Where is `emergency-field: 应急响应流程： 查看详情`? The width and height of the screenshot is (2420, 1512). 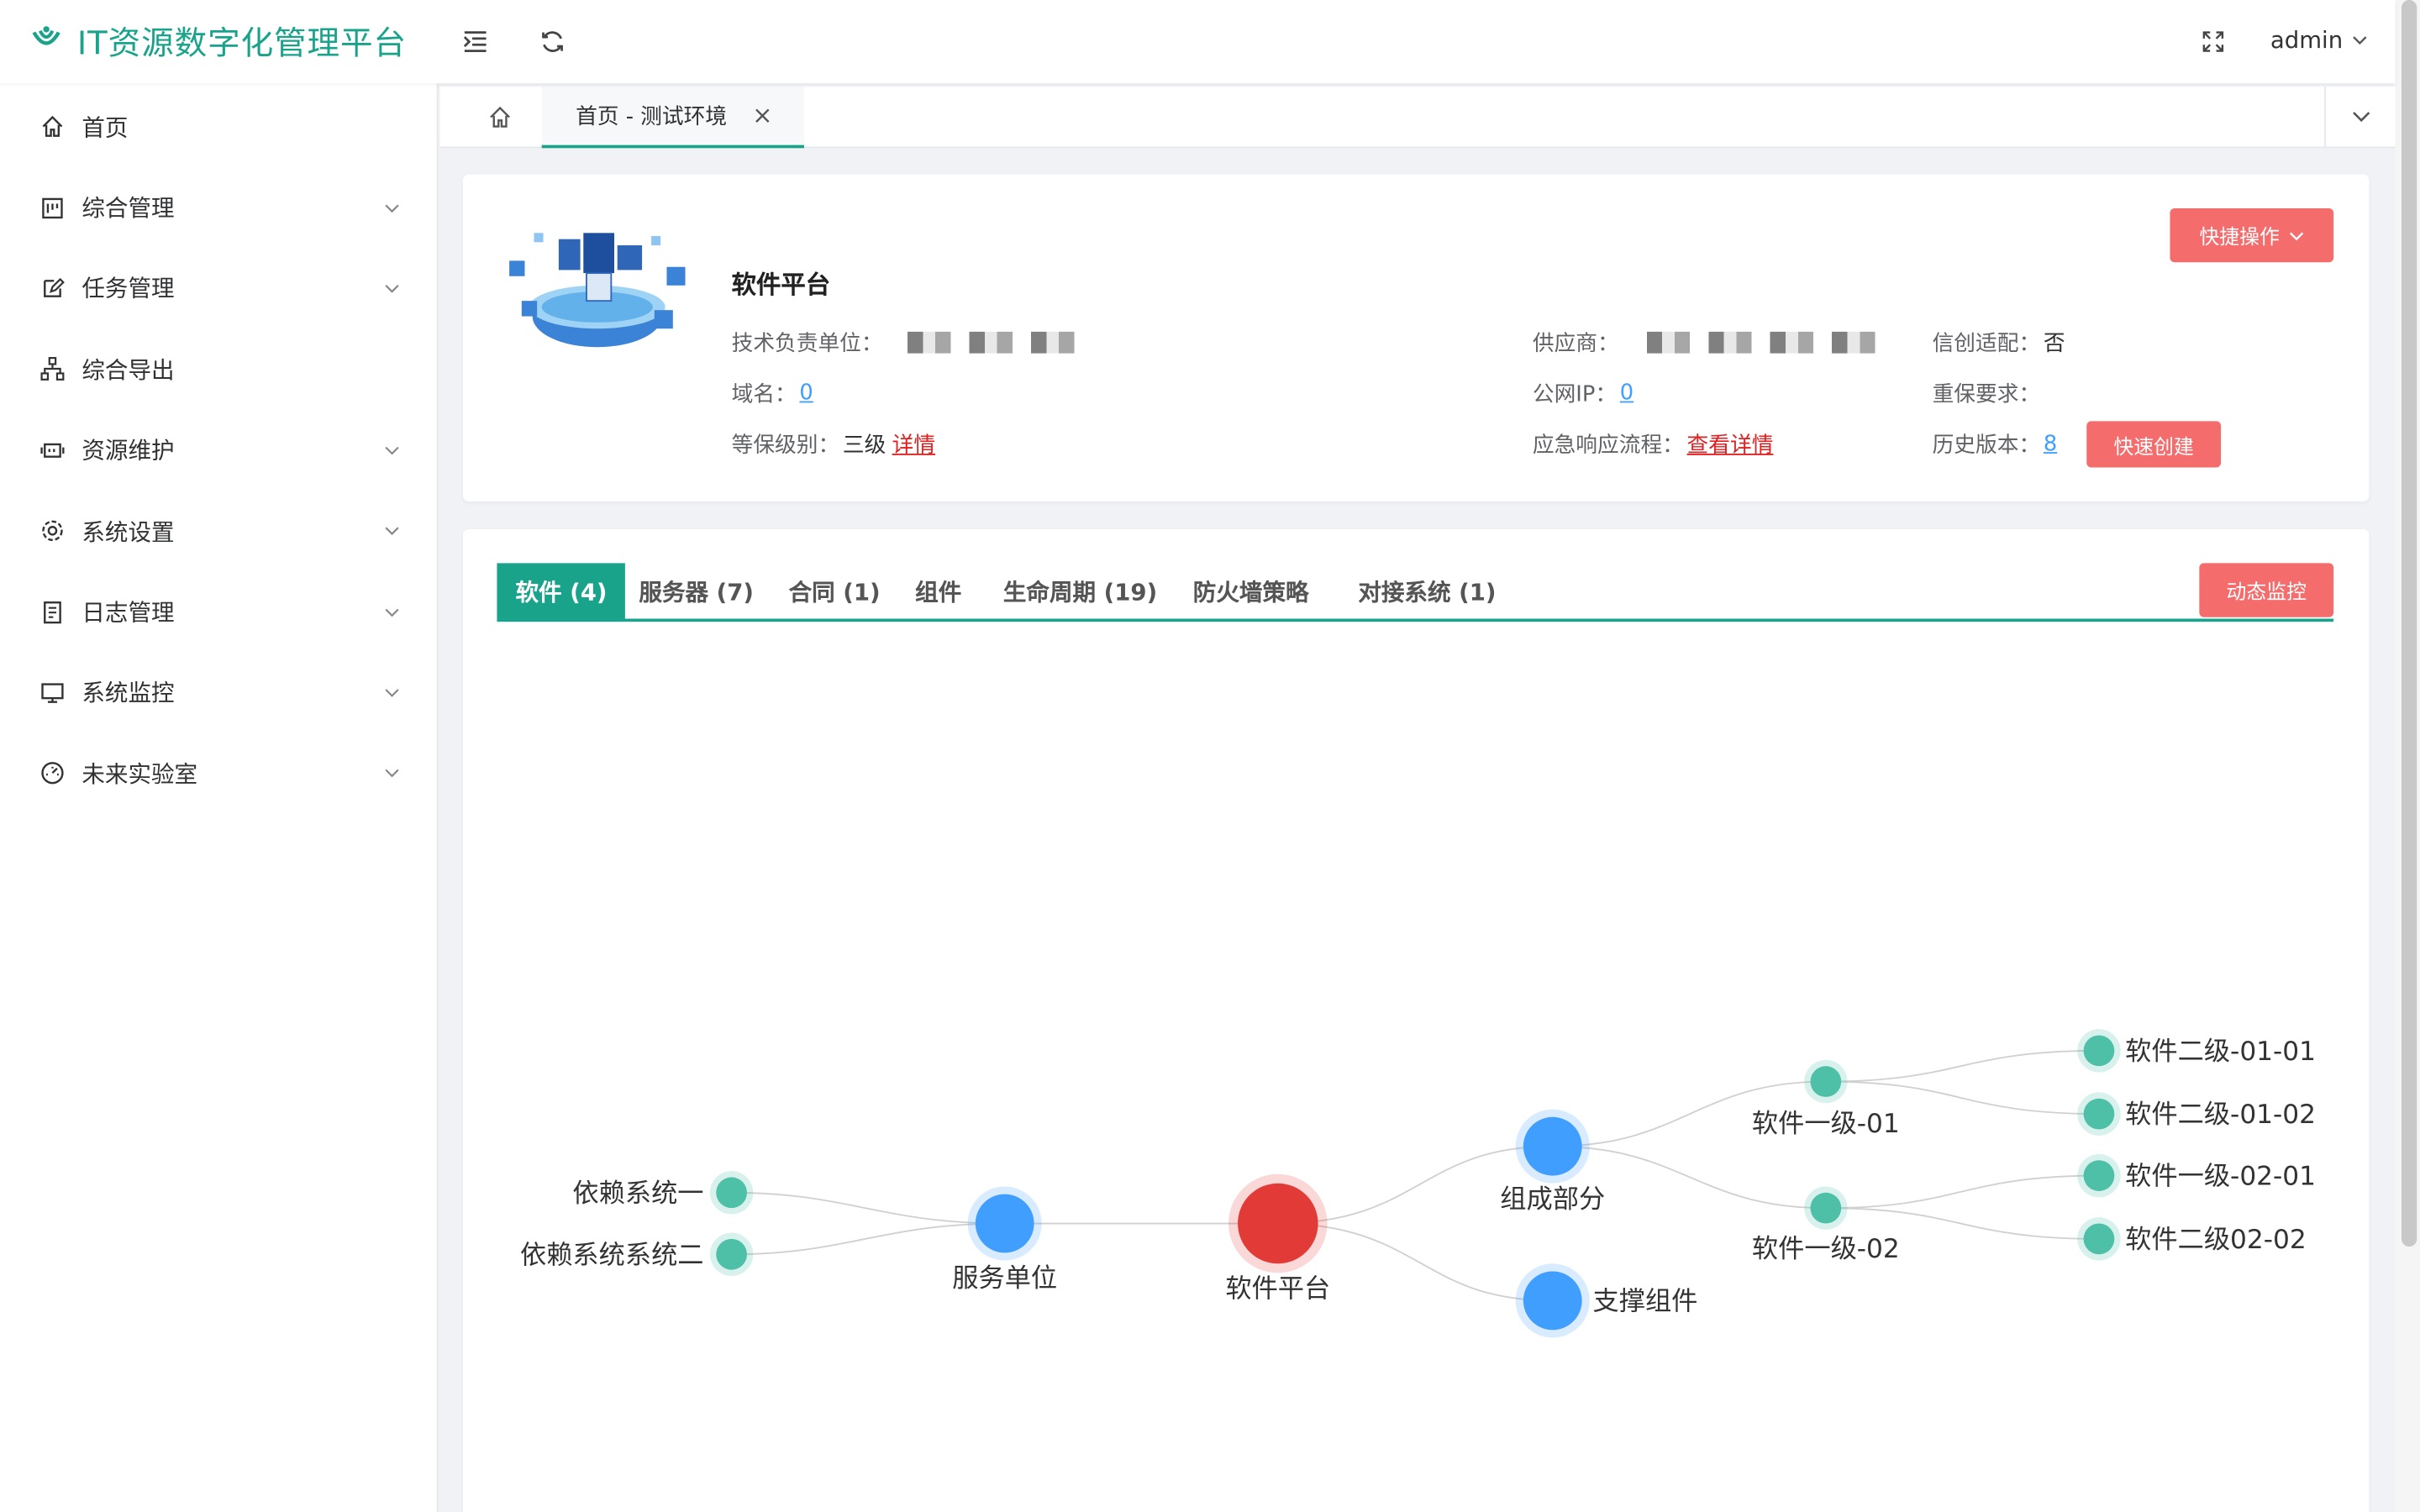
emergency-field: 应急响应流程： 查看详情 is located at coordinates (1653, 444).